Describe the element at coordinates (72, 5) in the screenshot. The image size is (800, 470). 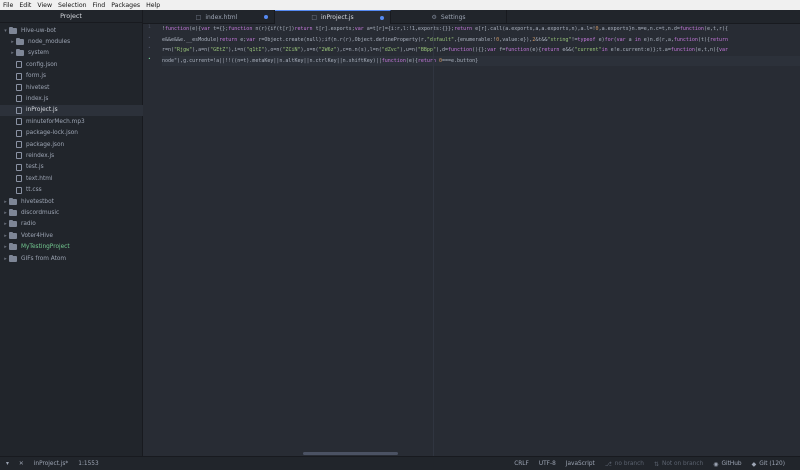
I see `menu-item-selection: Selection` at that location.